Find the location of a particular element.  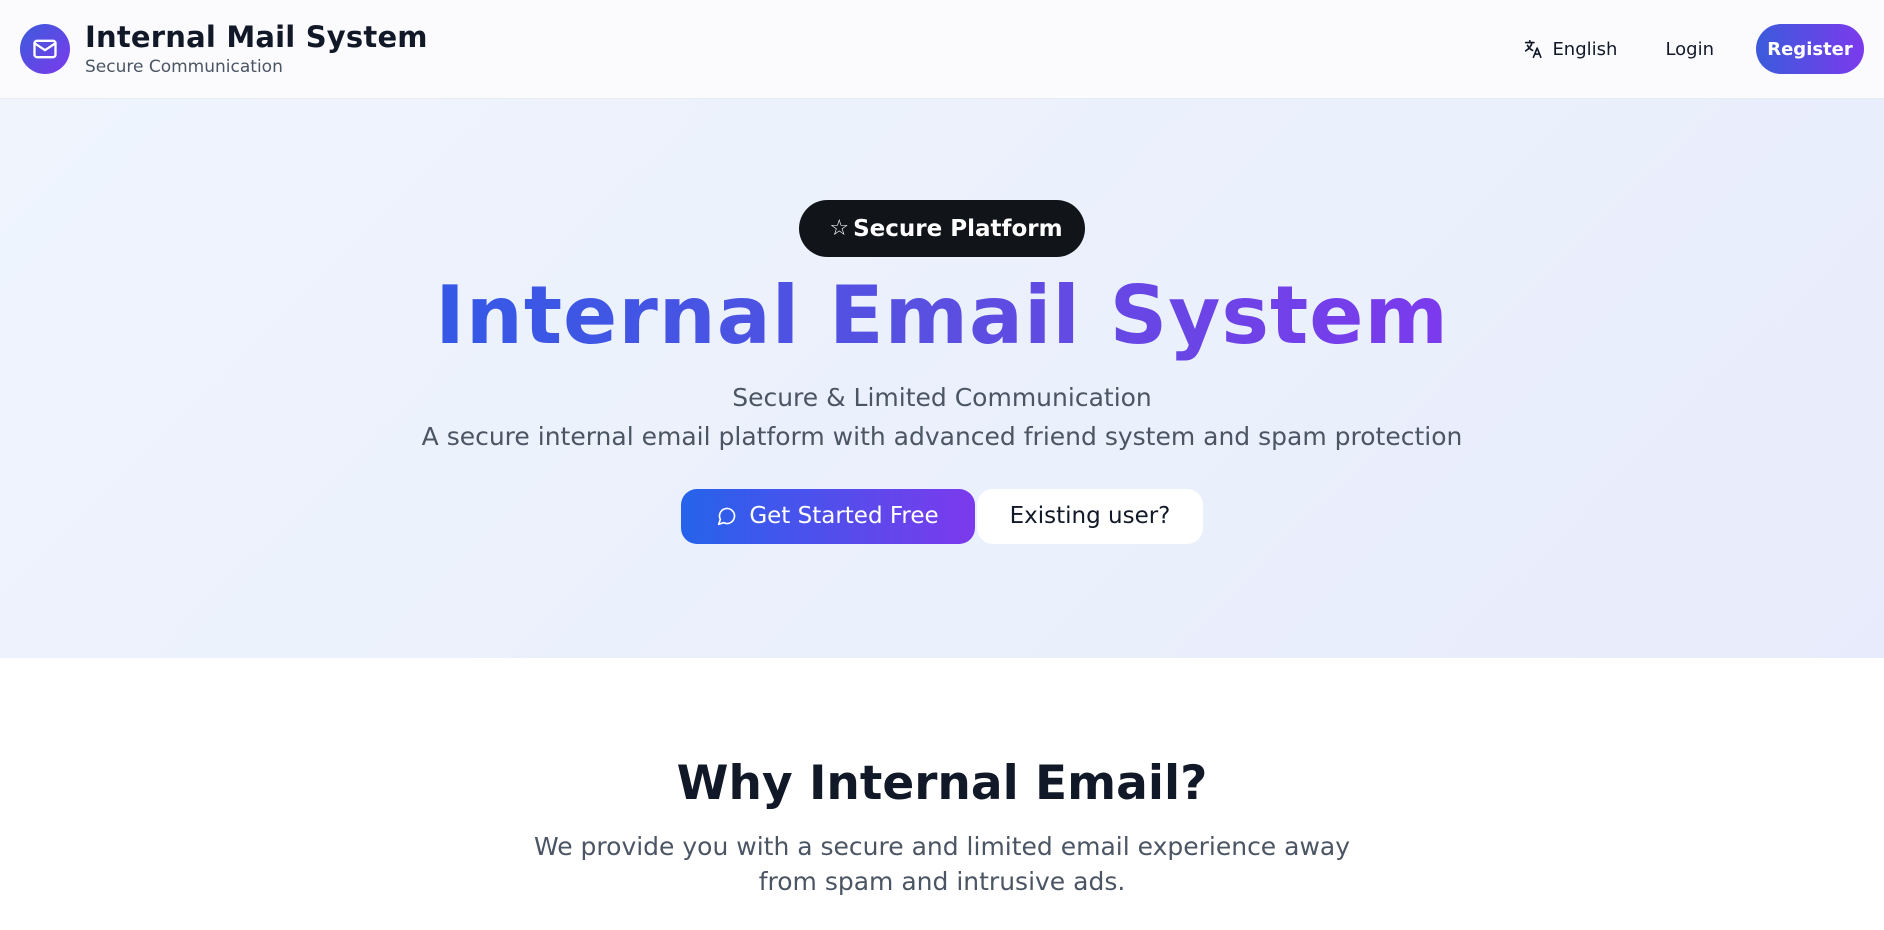

language-switcher: English is located at coordinates (1569, 49).